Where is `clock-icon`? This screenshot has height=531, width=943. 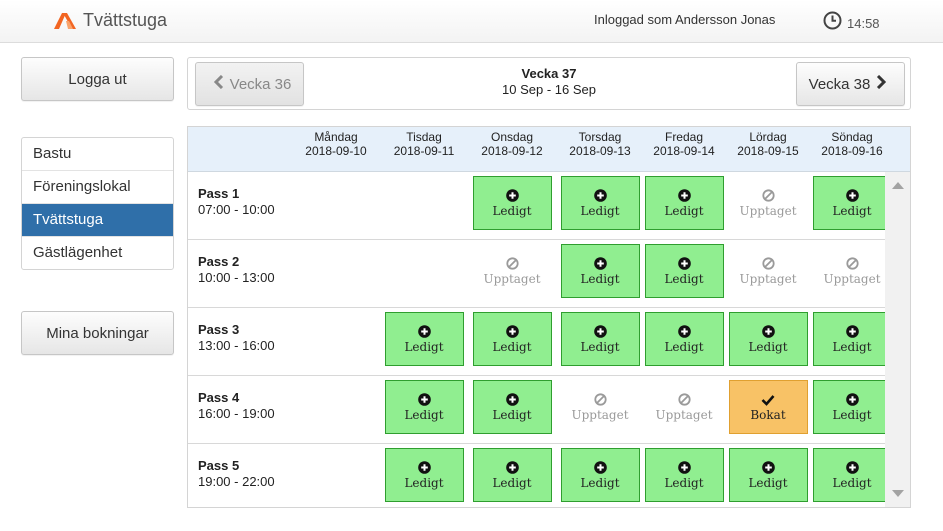 clock-icon is located at coordinates (832, 23).